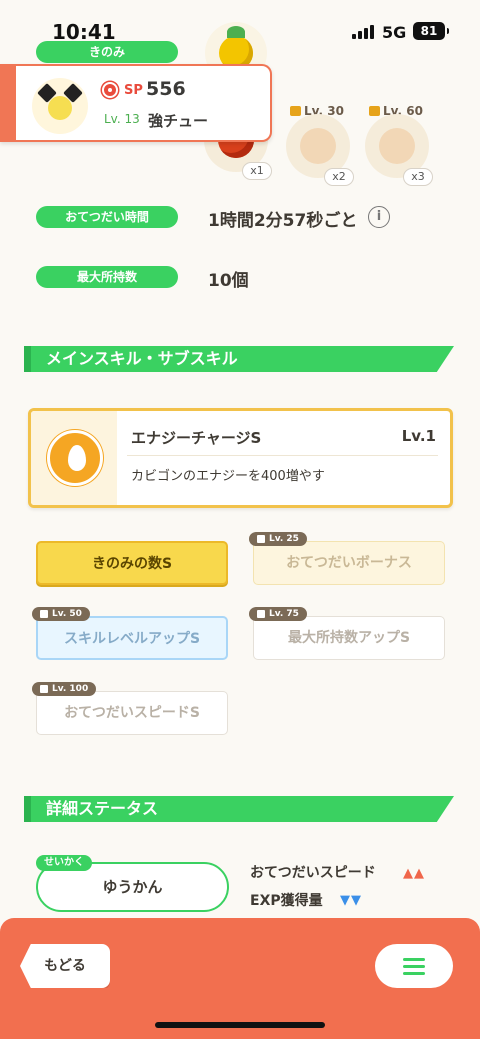 This screenshot has height=1039, width=480. What do you see at coordinates (363, 31) in the screenshot?
I see `signal-icon` at bounding box center [363, 31].